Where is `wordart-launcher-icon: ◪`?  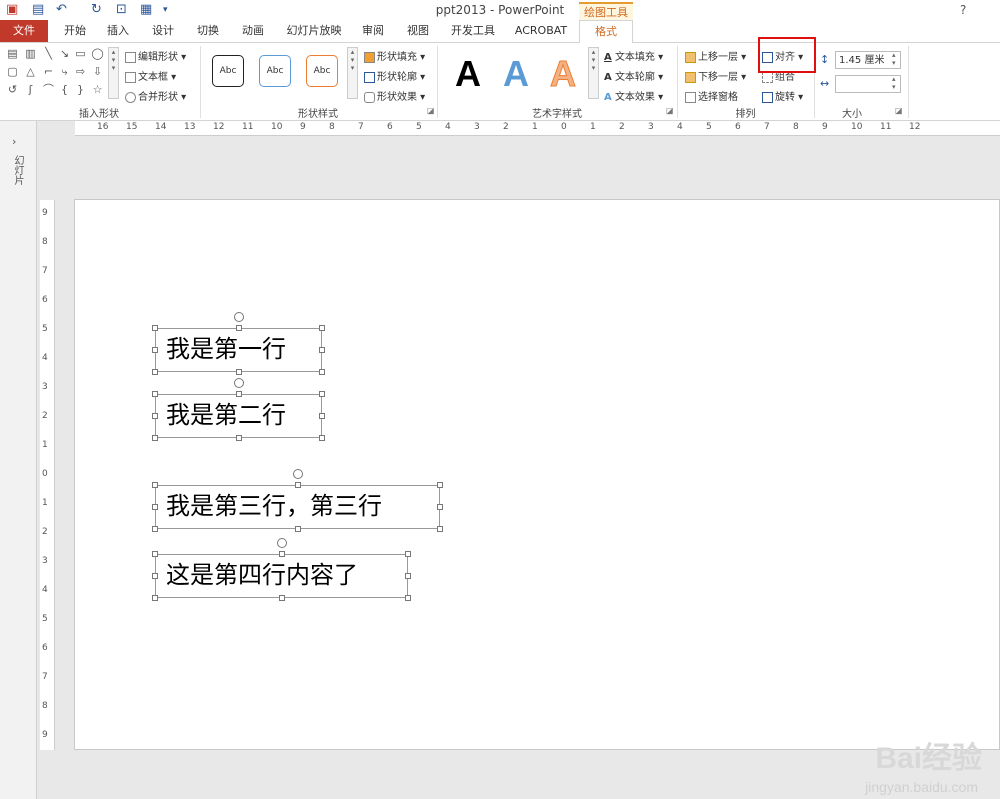
wordart-launcher-icon: ◪ is located at coordinates (670, 110).